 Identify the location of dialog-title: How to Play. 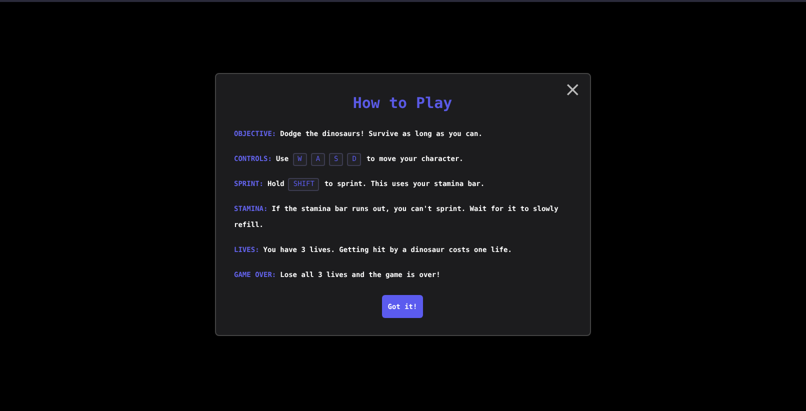
(403, 103).